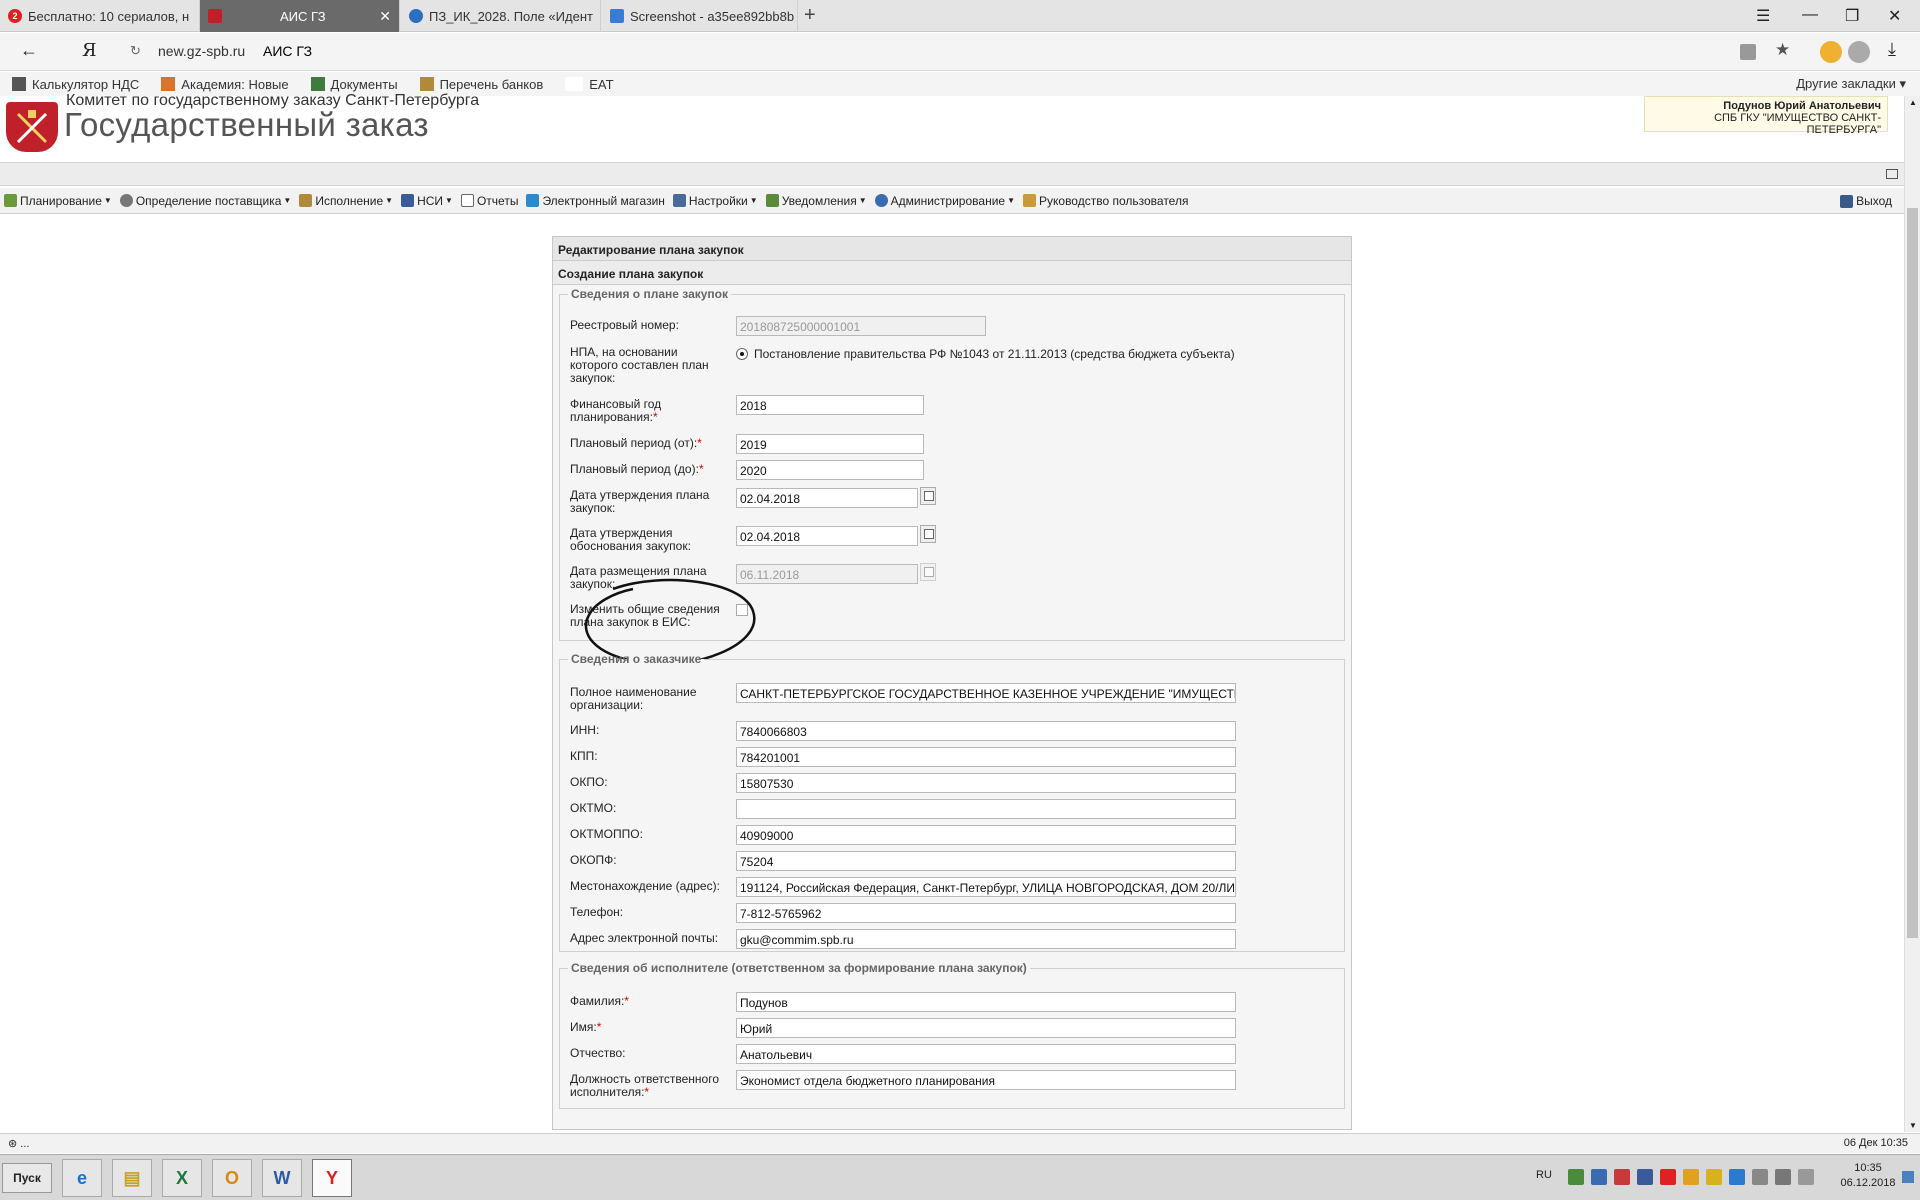 The image size is (1920, 1200). What do you see at coordinates (100, 16) in the screenshot?
I see `tab-serials: 2 Бесплатно: 10 сериалов, н` at bounding box center [100, 16].